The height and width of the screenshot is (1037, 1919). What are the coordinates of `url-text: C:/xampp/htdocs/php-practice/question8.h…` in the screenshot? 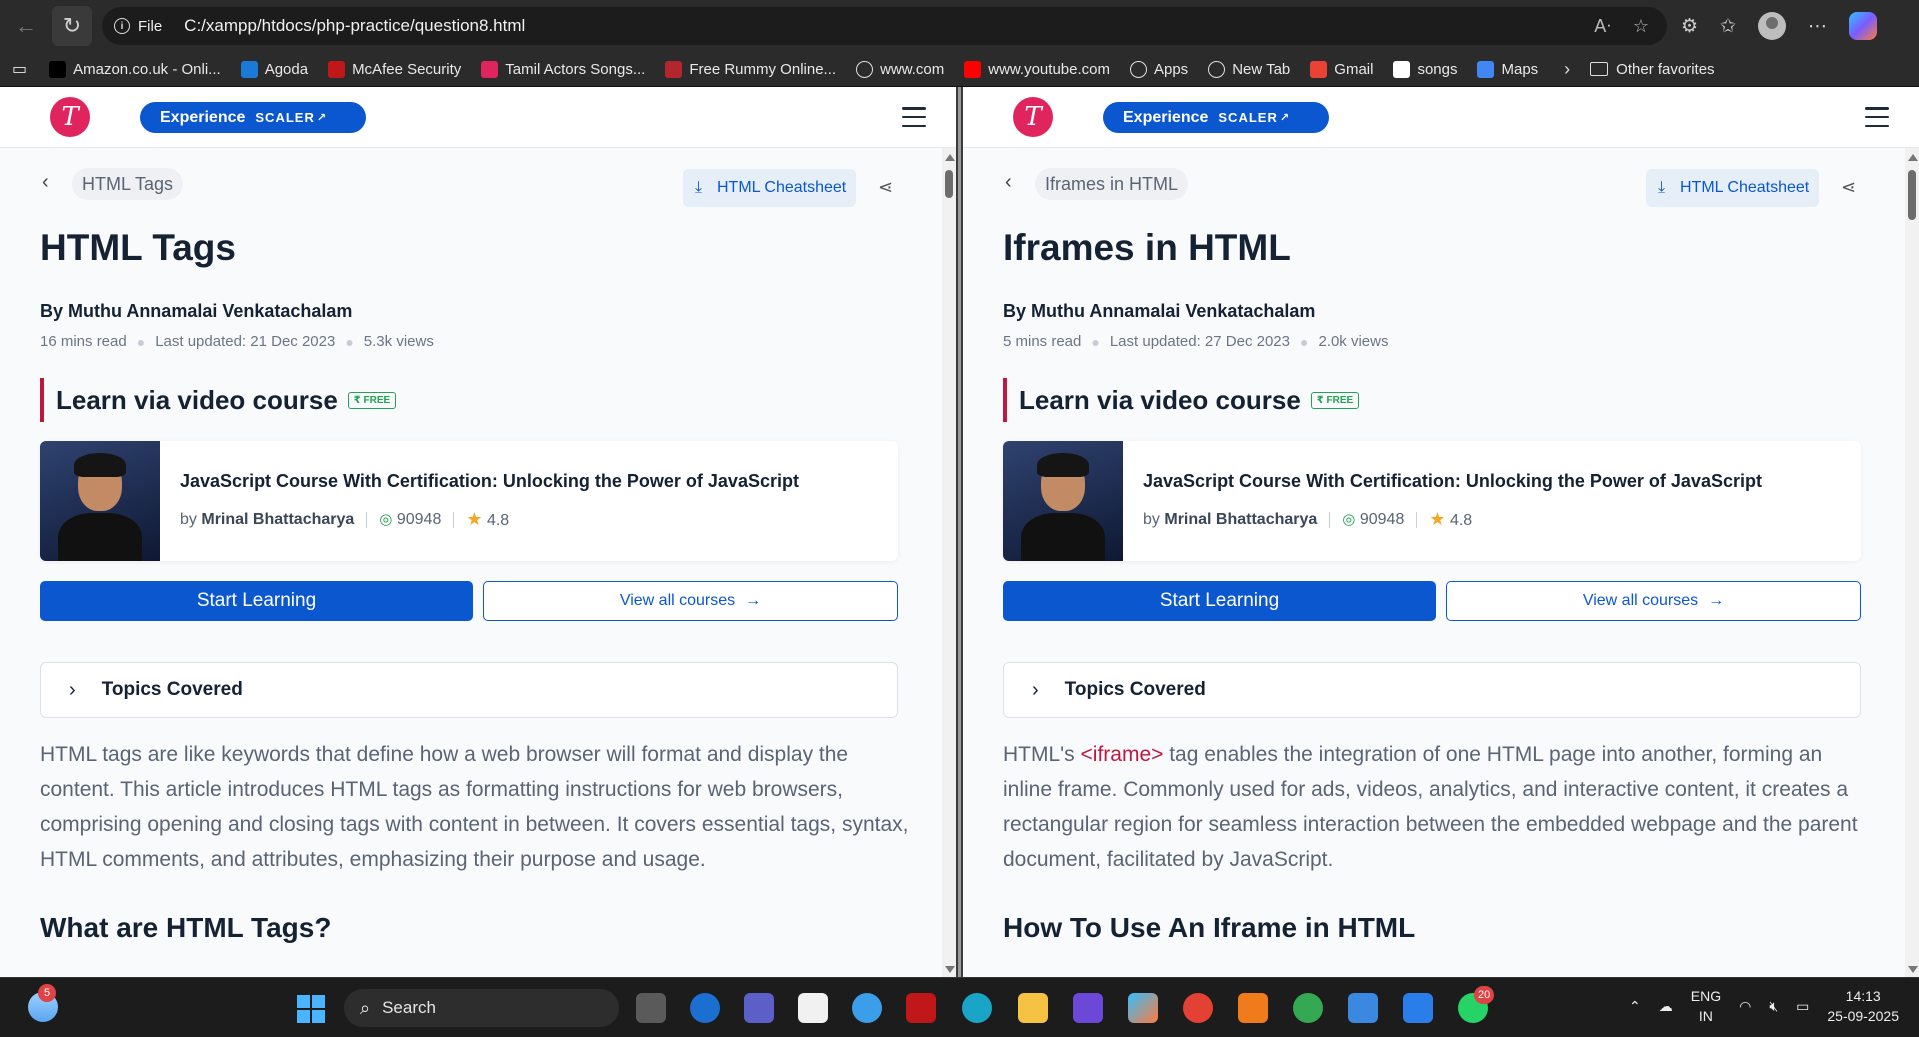 It's located at (354, 26).